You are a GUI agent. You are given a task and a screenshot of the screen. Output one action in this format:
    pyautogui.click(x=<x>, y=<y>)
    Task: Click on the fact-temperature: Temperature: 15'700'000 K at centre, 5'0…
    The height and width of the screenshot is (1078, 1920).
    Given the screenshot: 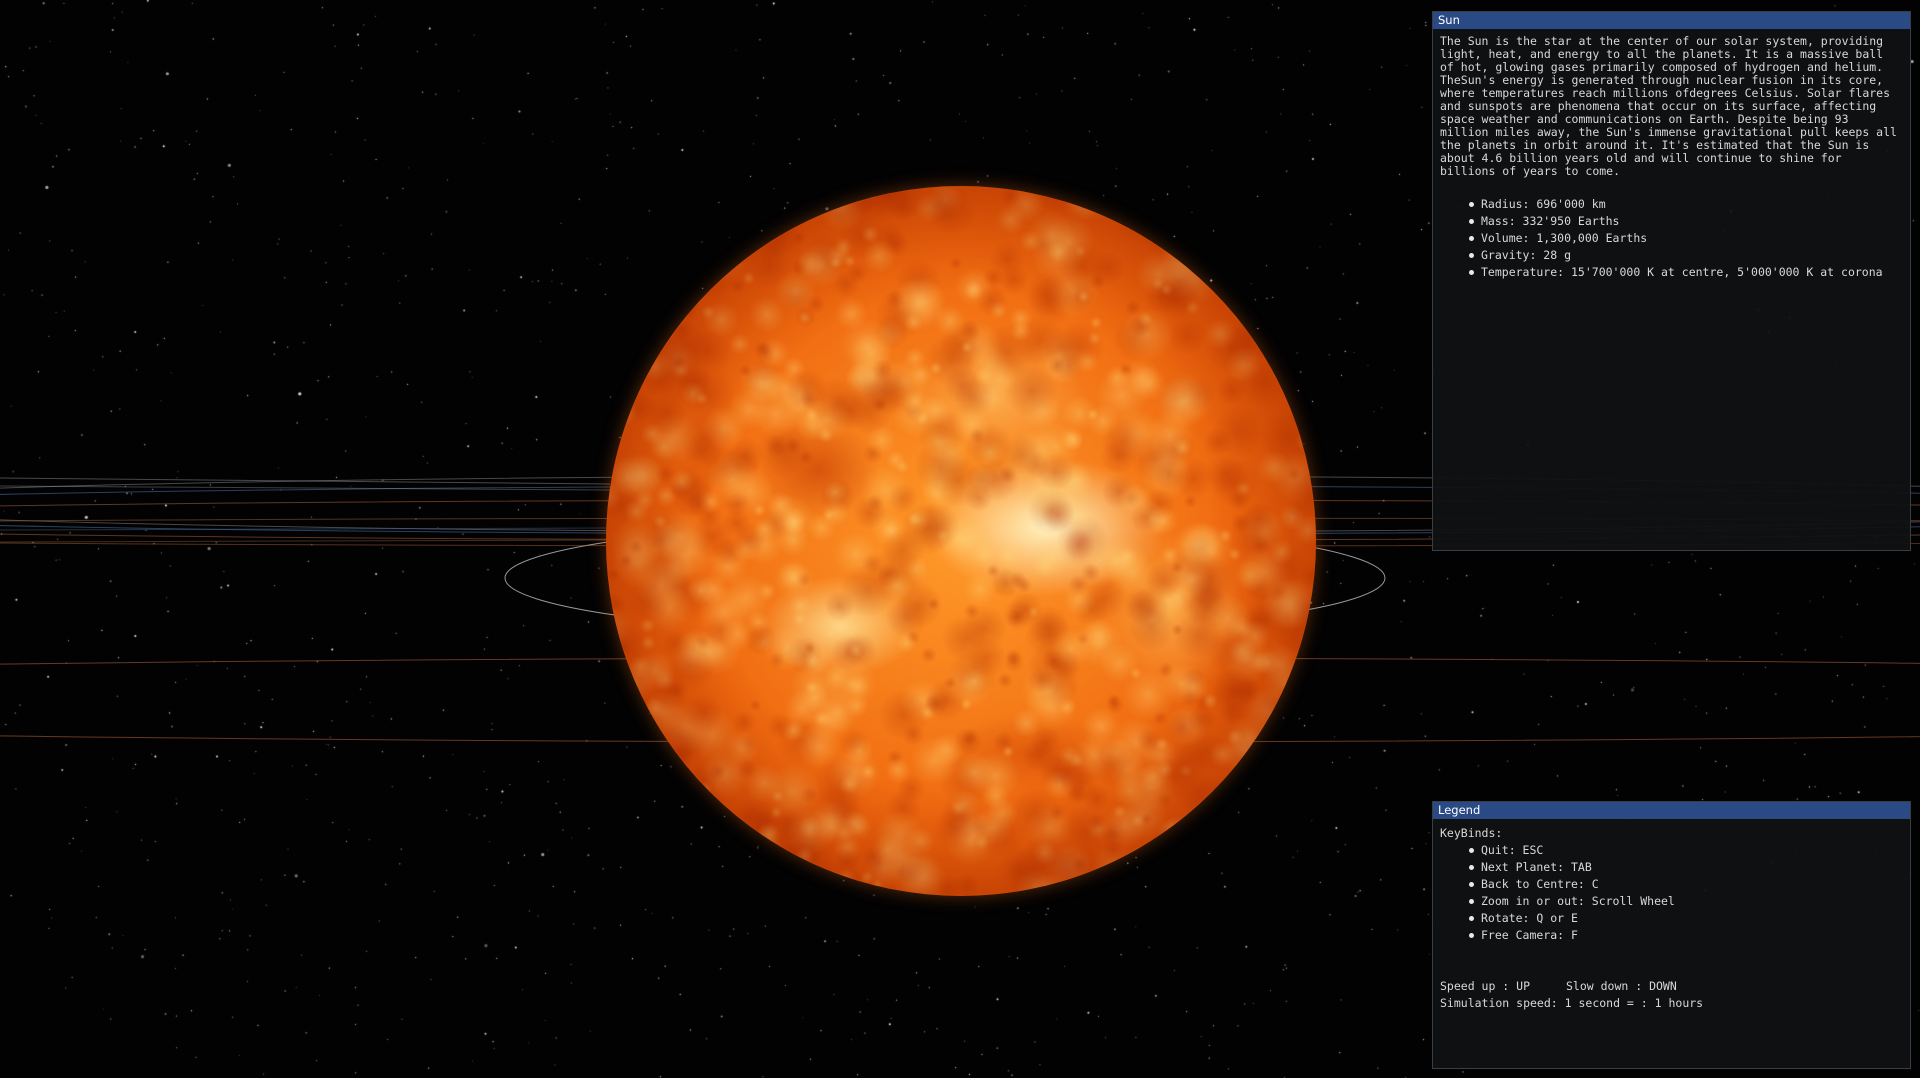 What is the action you would take?
    pyautogui.click(x=1682, y=272)
    